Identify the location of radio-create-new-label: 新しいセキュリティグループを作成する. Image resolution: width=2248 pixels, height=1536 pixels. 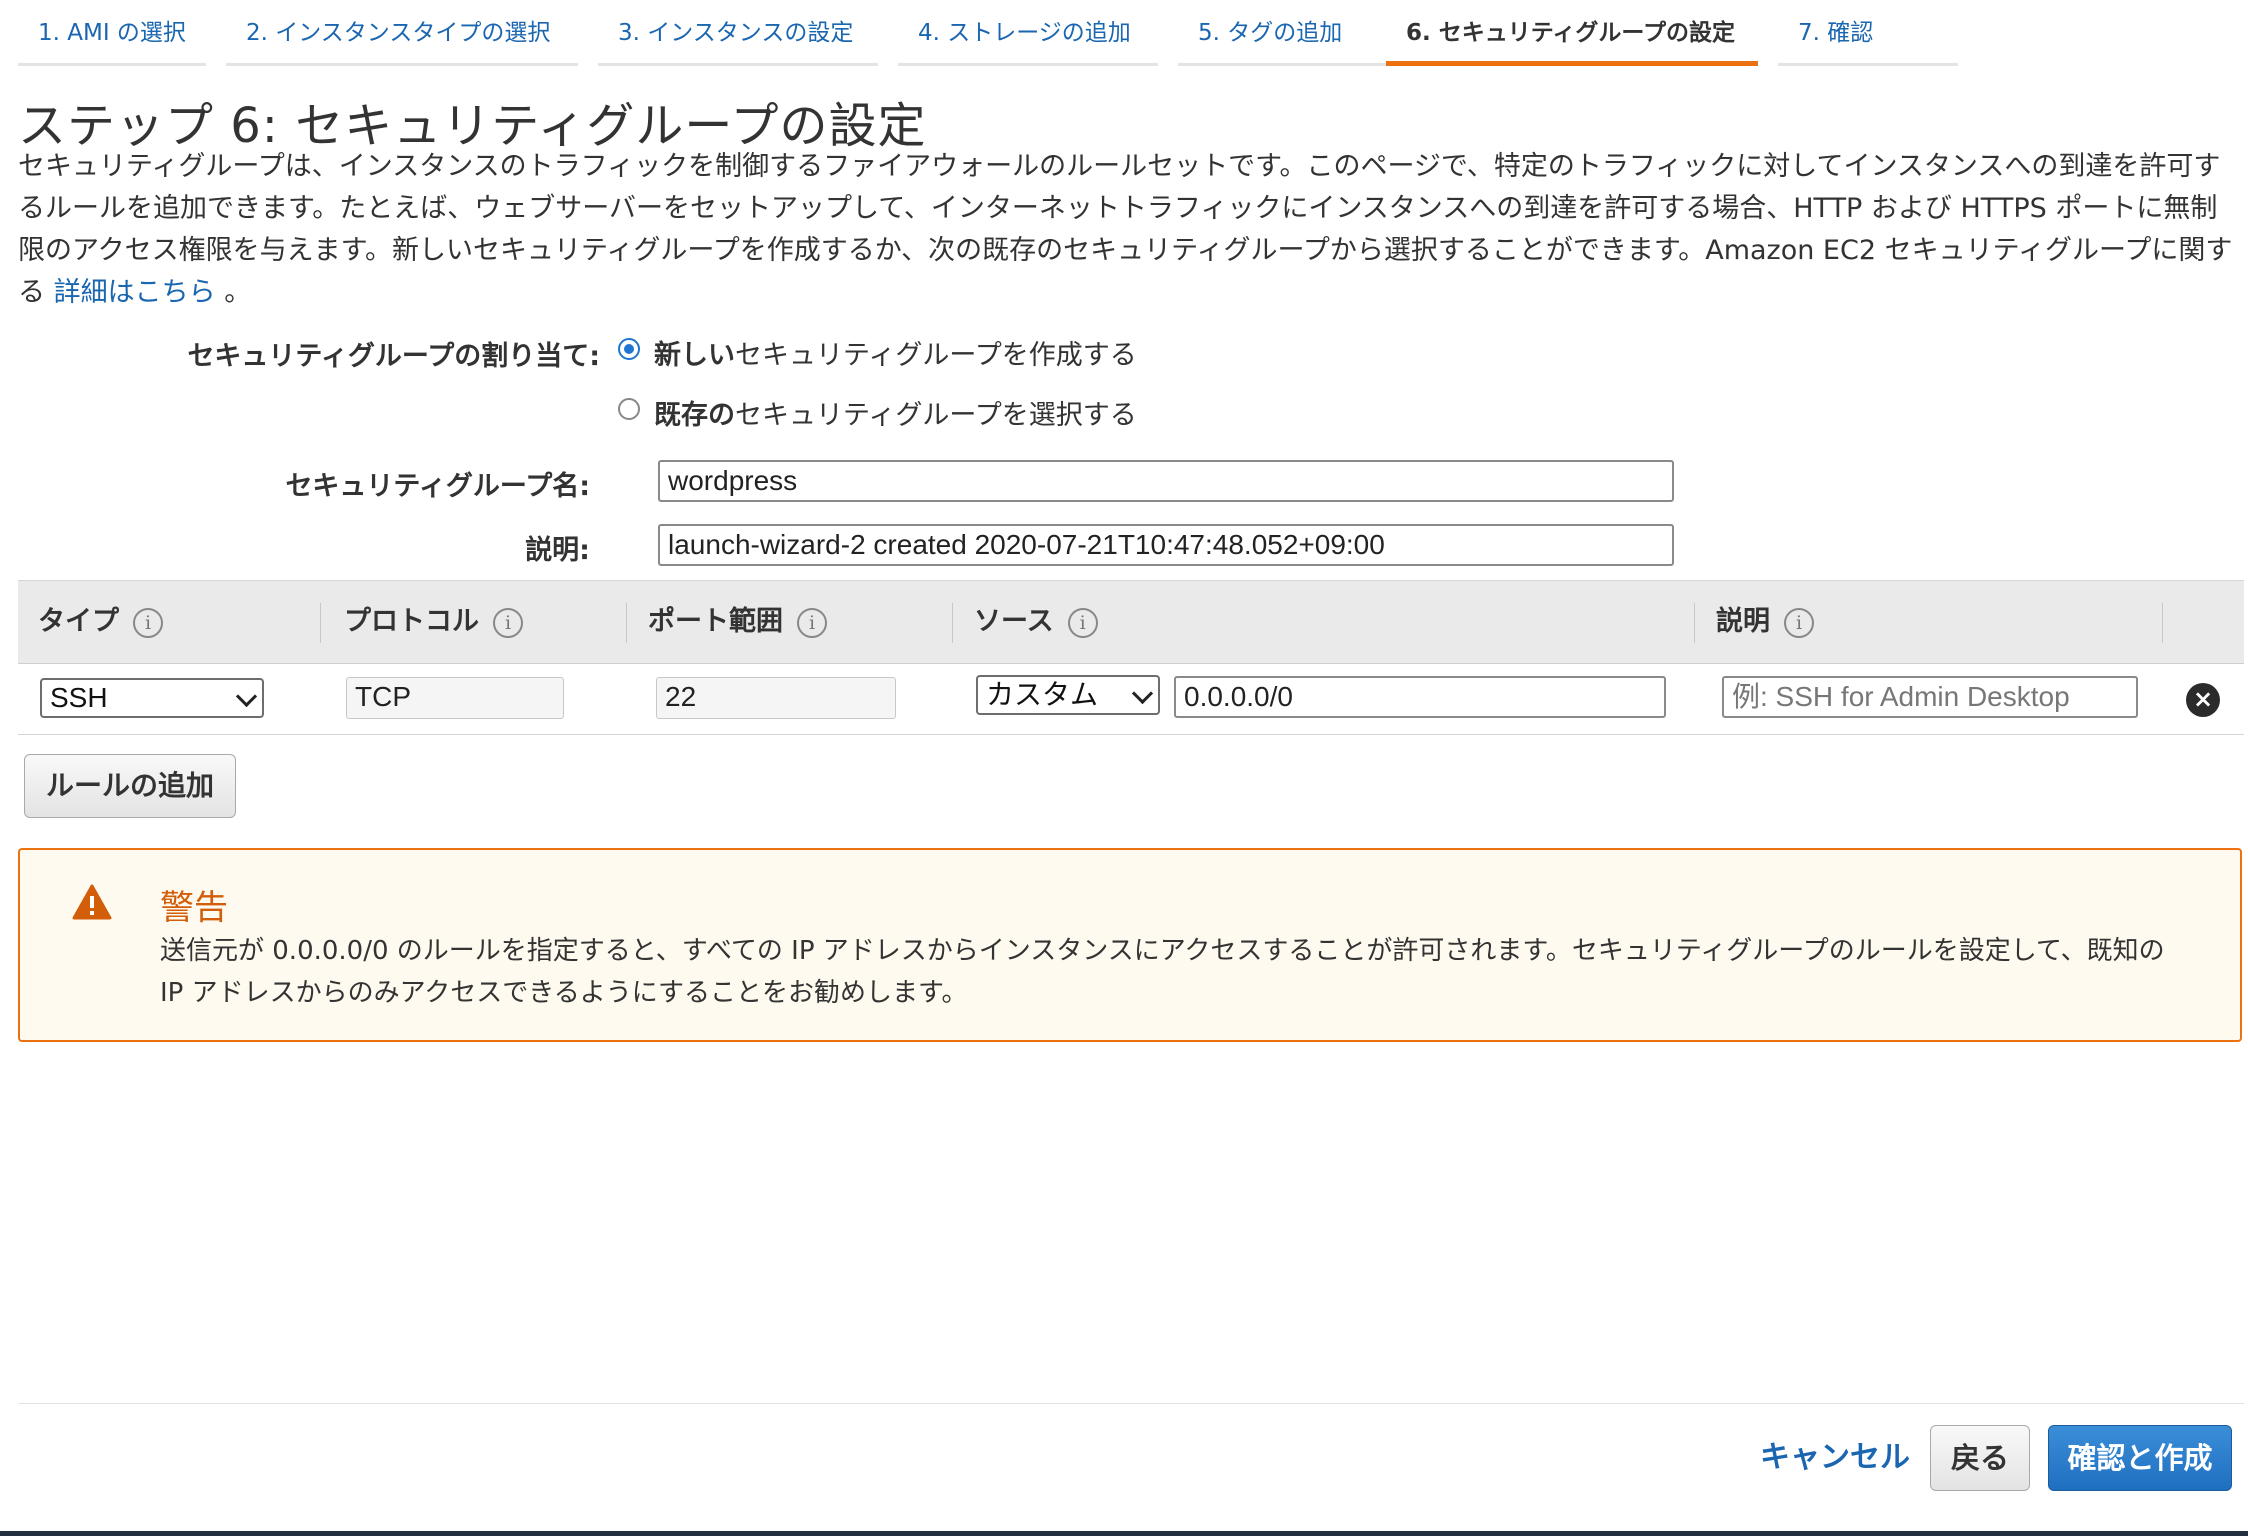
(895, 352).